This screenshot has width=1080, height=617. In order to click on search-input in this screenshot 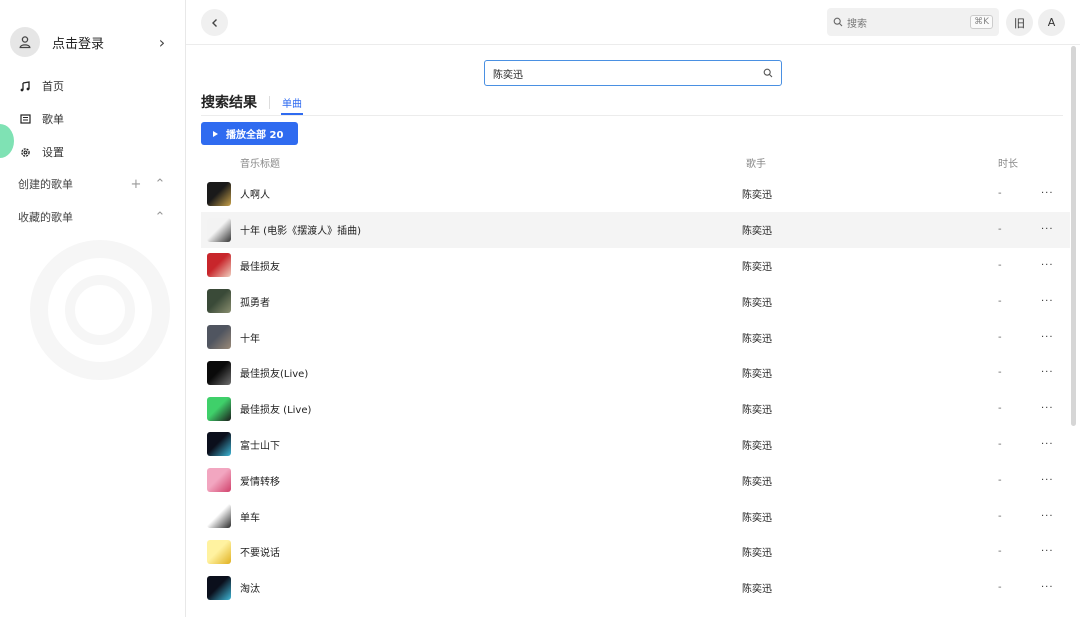, I will do `click(628, 73)`.